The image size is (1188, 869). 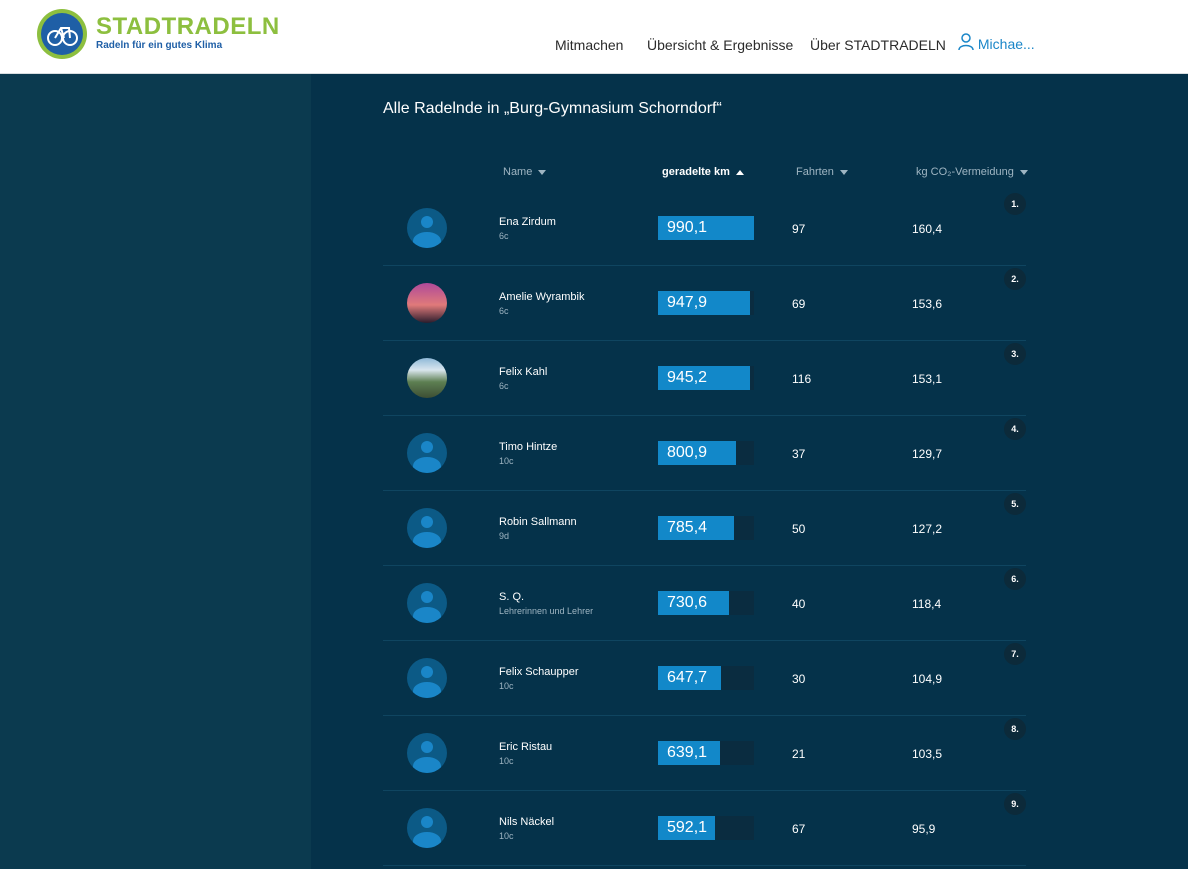 I want to click on co2-value: 127,2, so click(x=927, y=529).